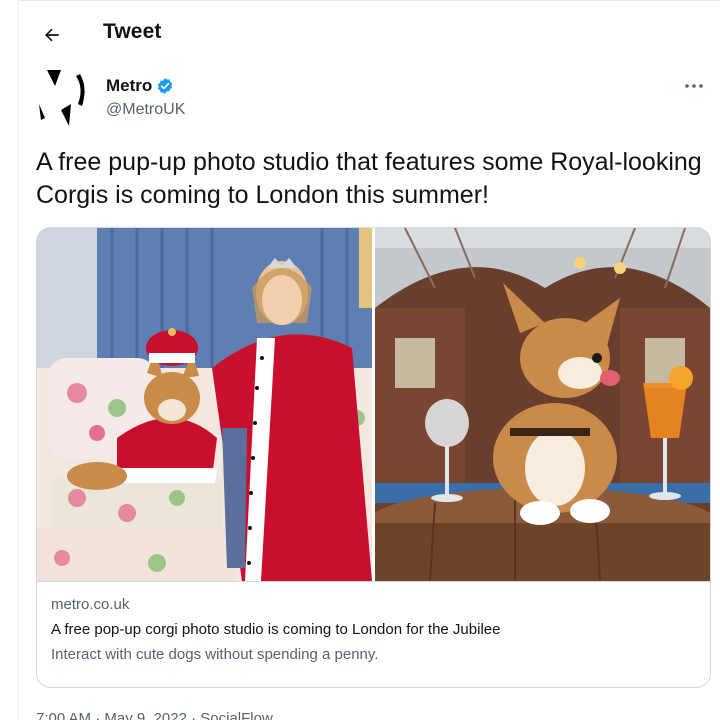 The height and width of the screenshot is (720, 720). I want to click on tweet-header: Tweet, so click(369, 34).